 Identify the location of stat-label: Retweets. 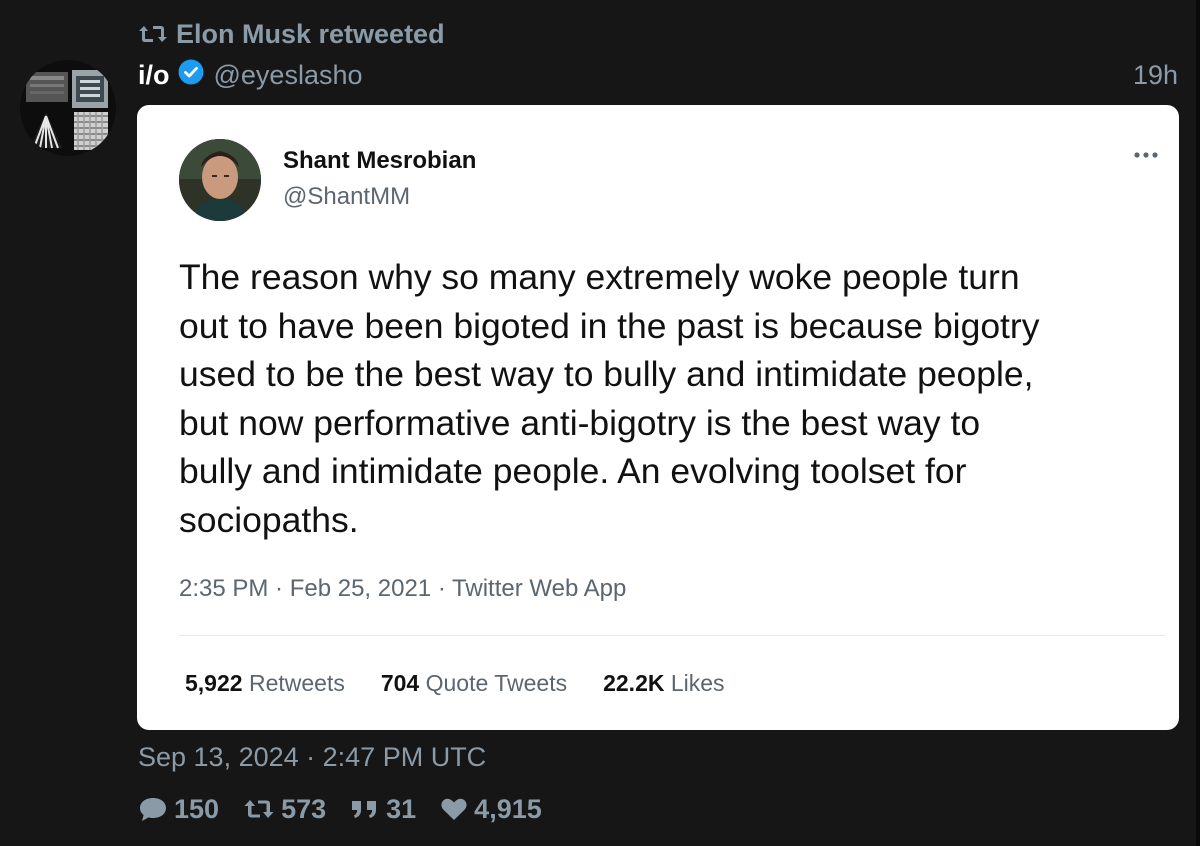
(296, 683).